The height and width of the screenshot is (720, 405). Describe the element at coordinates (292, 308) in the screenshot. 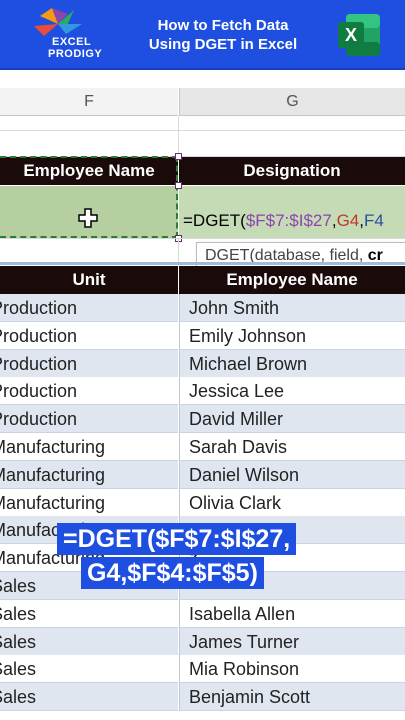

I see `employee-name-cell: John Smith` at that location.